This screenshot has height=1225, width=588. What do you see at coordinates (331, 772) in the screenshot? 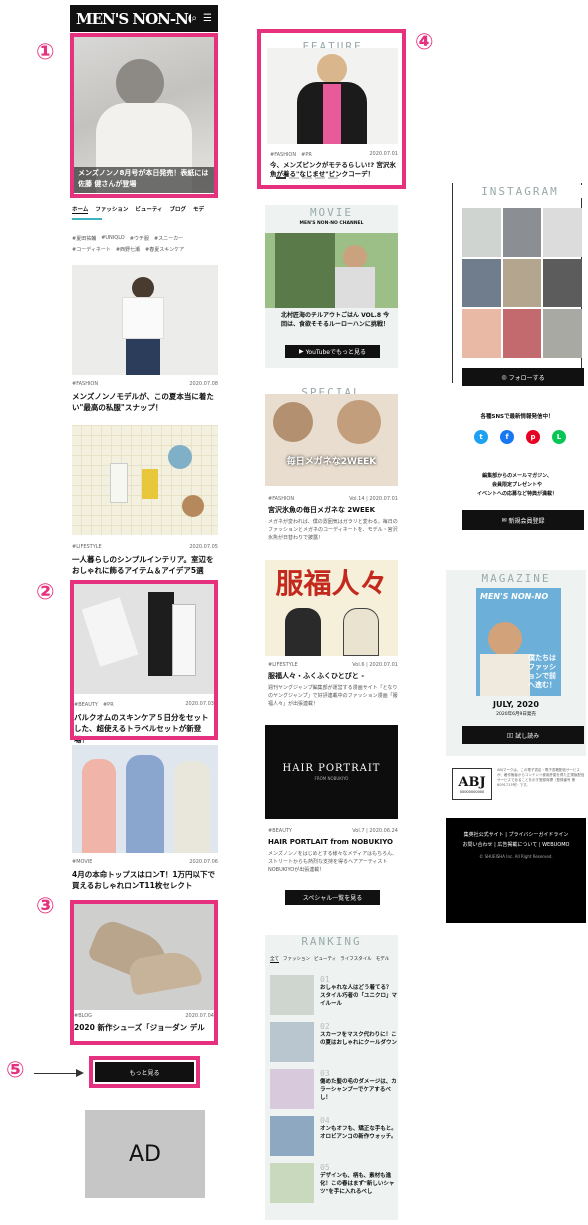
I see `special-image-3: HAIR PORTRAIT FROM NOBUKIYO` at bounding box center [331, 772].